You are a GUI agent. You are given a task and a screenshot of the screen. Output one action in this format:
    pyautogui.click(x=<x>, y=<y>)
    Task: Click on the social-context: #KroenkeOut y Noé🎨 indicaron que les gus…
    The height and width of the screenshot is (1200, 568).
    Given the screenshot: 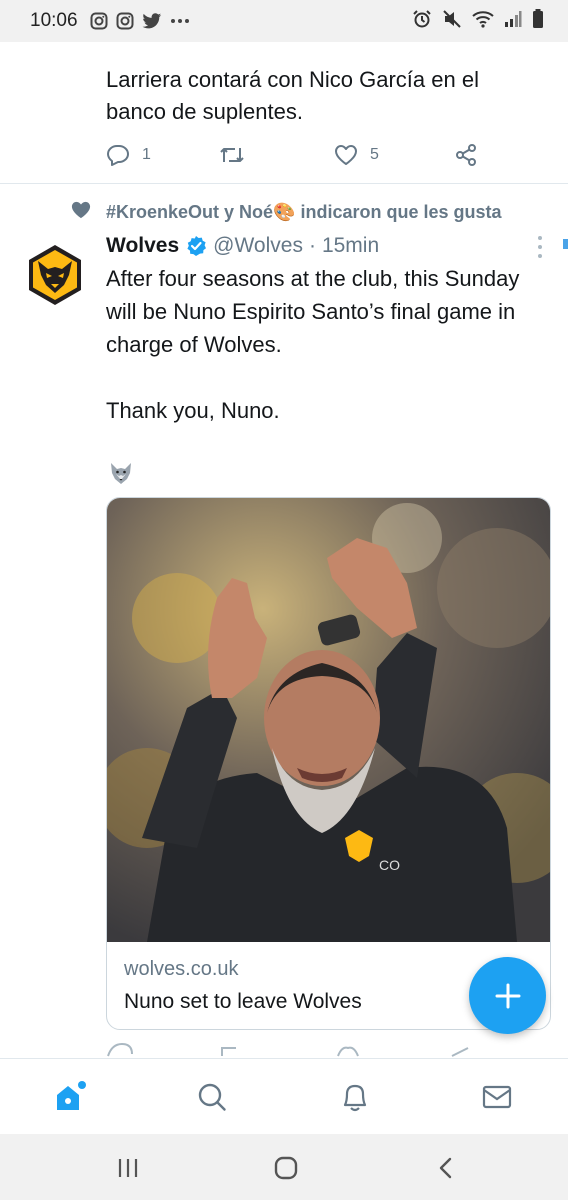 What is the action you would take?
    pyautogui.click(x=286, y=211)
    